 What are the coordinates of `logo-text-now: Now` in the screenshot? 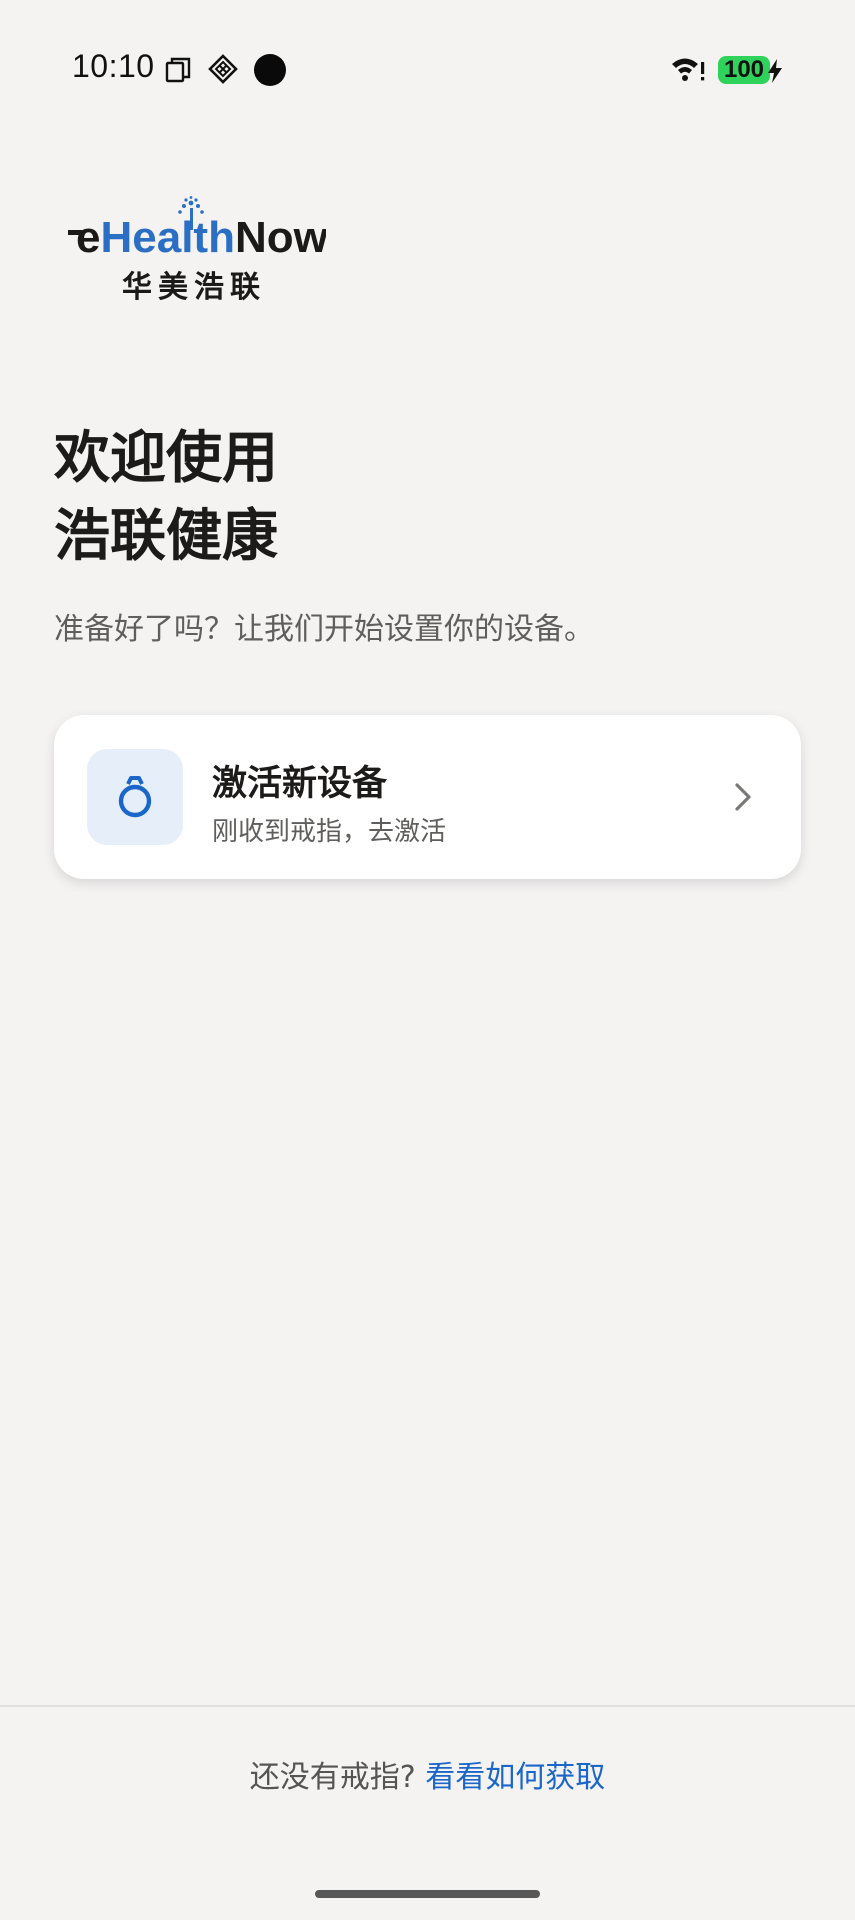 It's located at (280, 236).